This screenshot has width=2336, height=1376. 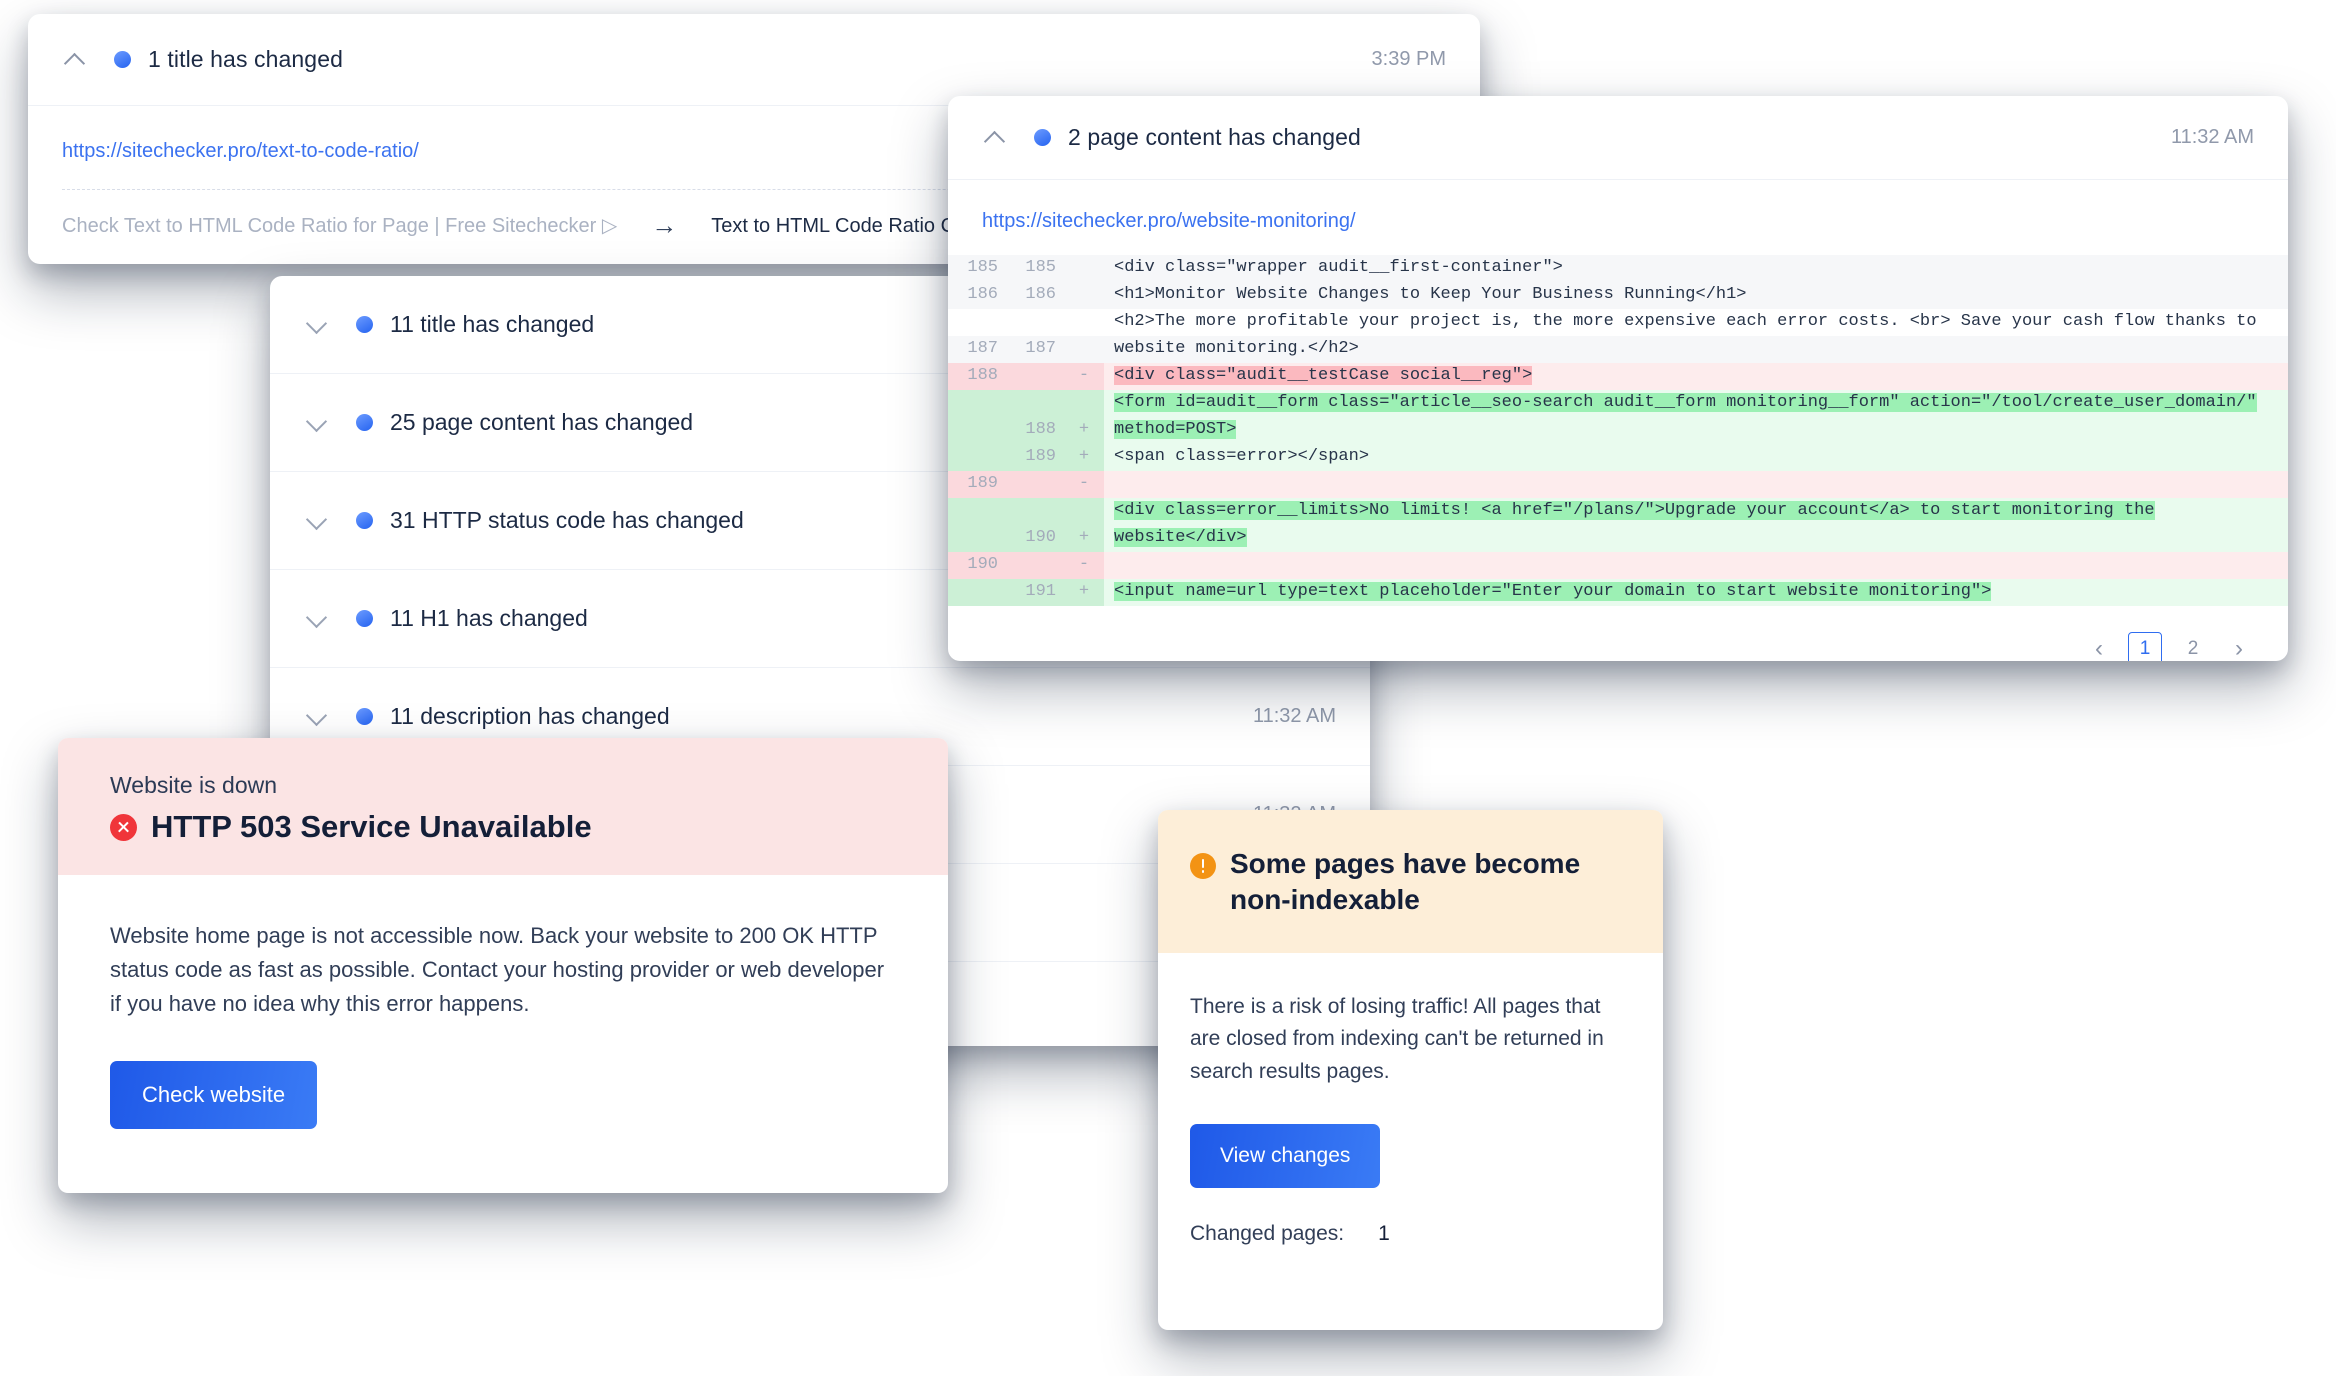 I want to click on diff-line: 188 + method=POST>, so click(x=1618, y=430).